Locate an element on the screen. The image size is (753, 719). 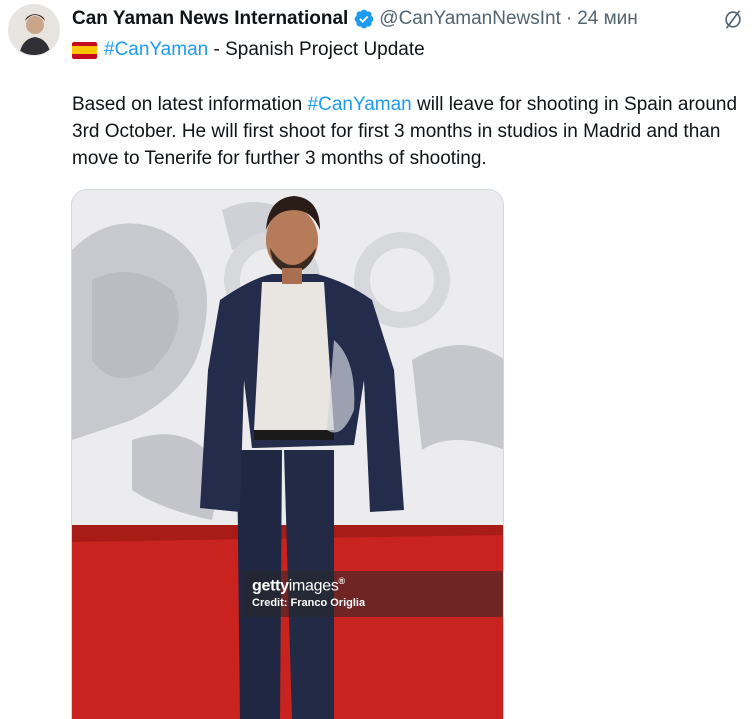
getty-brand-bold: getty is located at coordinates (270, 586).